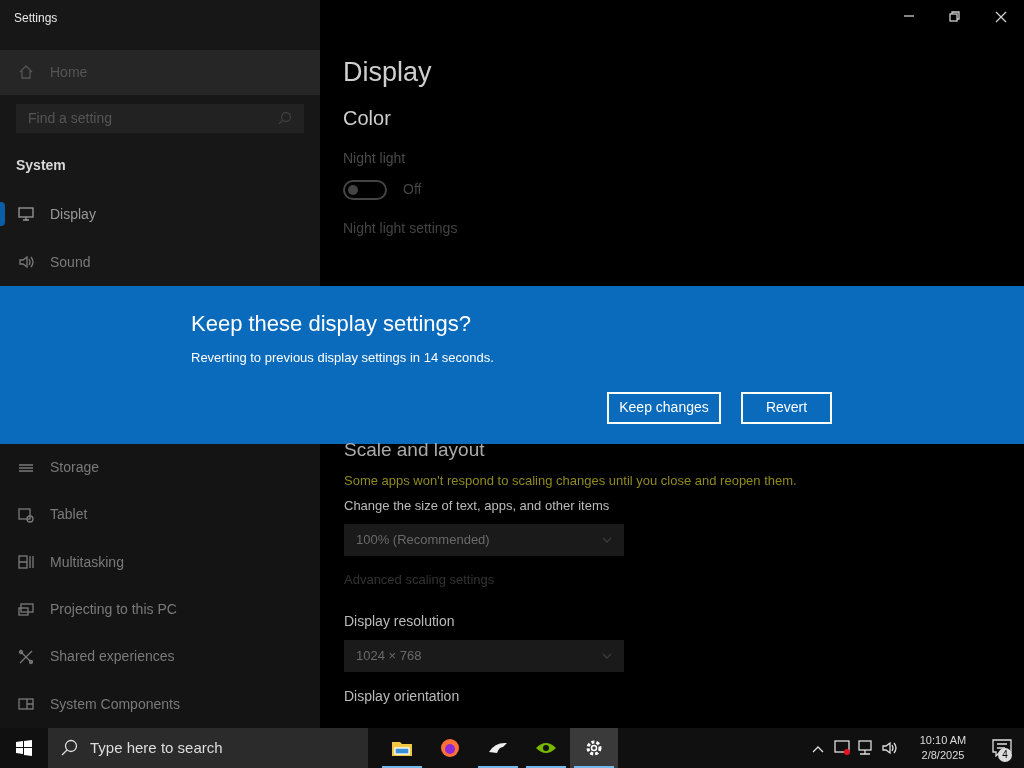 This screenshot has width=1024, height=768. What do you see at coordinates (571, 481) in the screenshot?
I see `warning-text: Some apps won't respond to scaling changes until you close and reopen them.` at bounding box center [571, 481].